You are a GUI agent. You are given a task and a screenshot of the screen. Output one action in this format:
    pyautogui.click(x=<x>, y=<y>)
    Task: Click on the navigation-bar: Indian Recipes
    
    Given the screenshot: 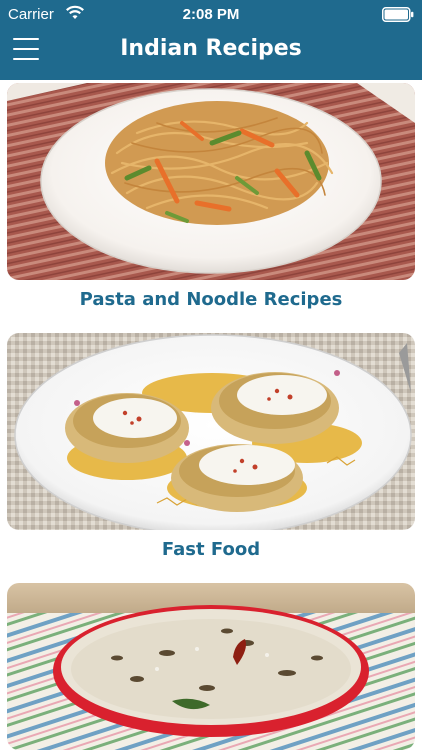 What is the action you would take?
    pyautogui.click(x=211, y=55)
    